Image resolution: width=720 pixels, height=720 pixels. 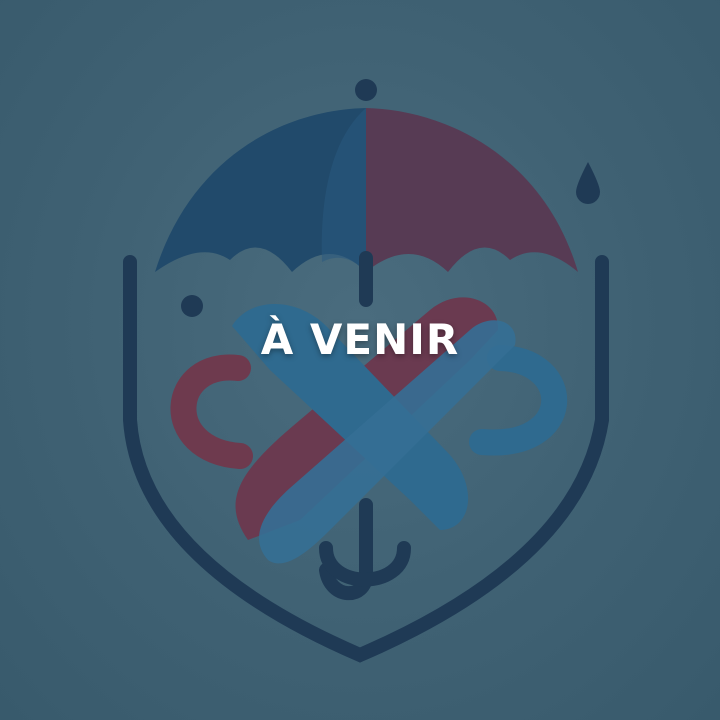 I want to click on left-curl, so click(x=211, y=411).